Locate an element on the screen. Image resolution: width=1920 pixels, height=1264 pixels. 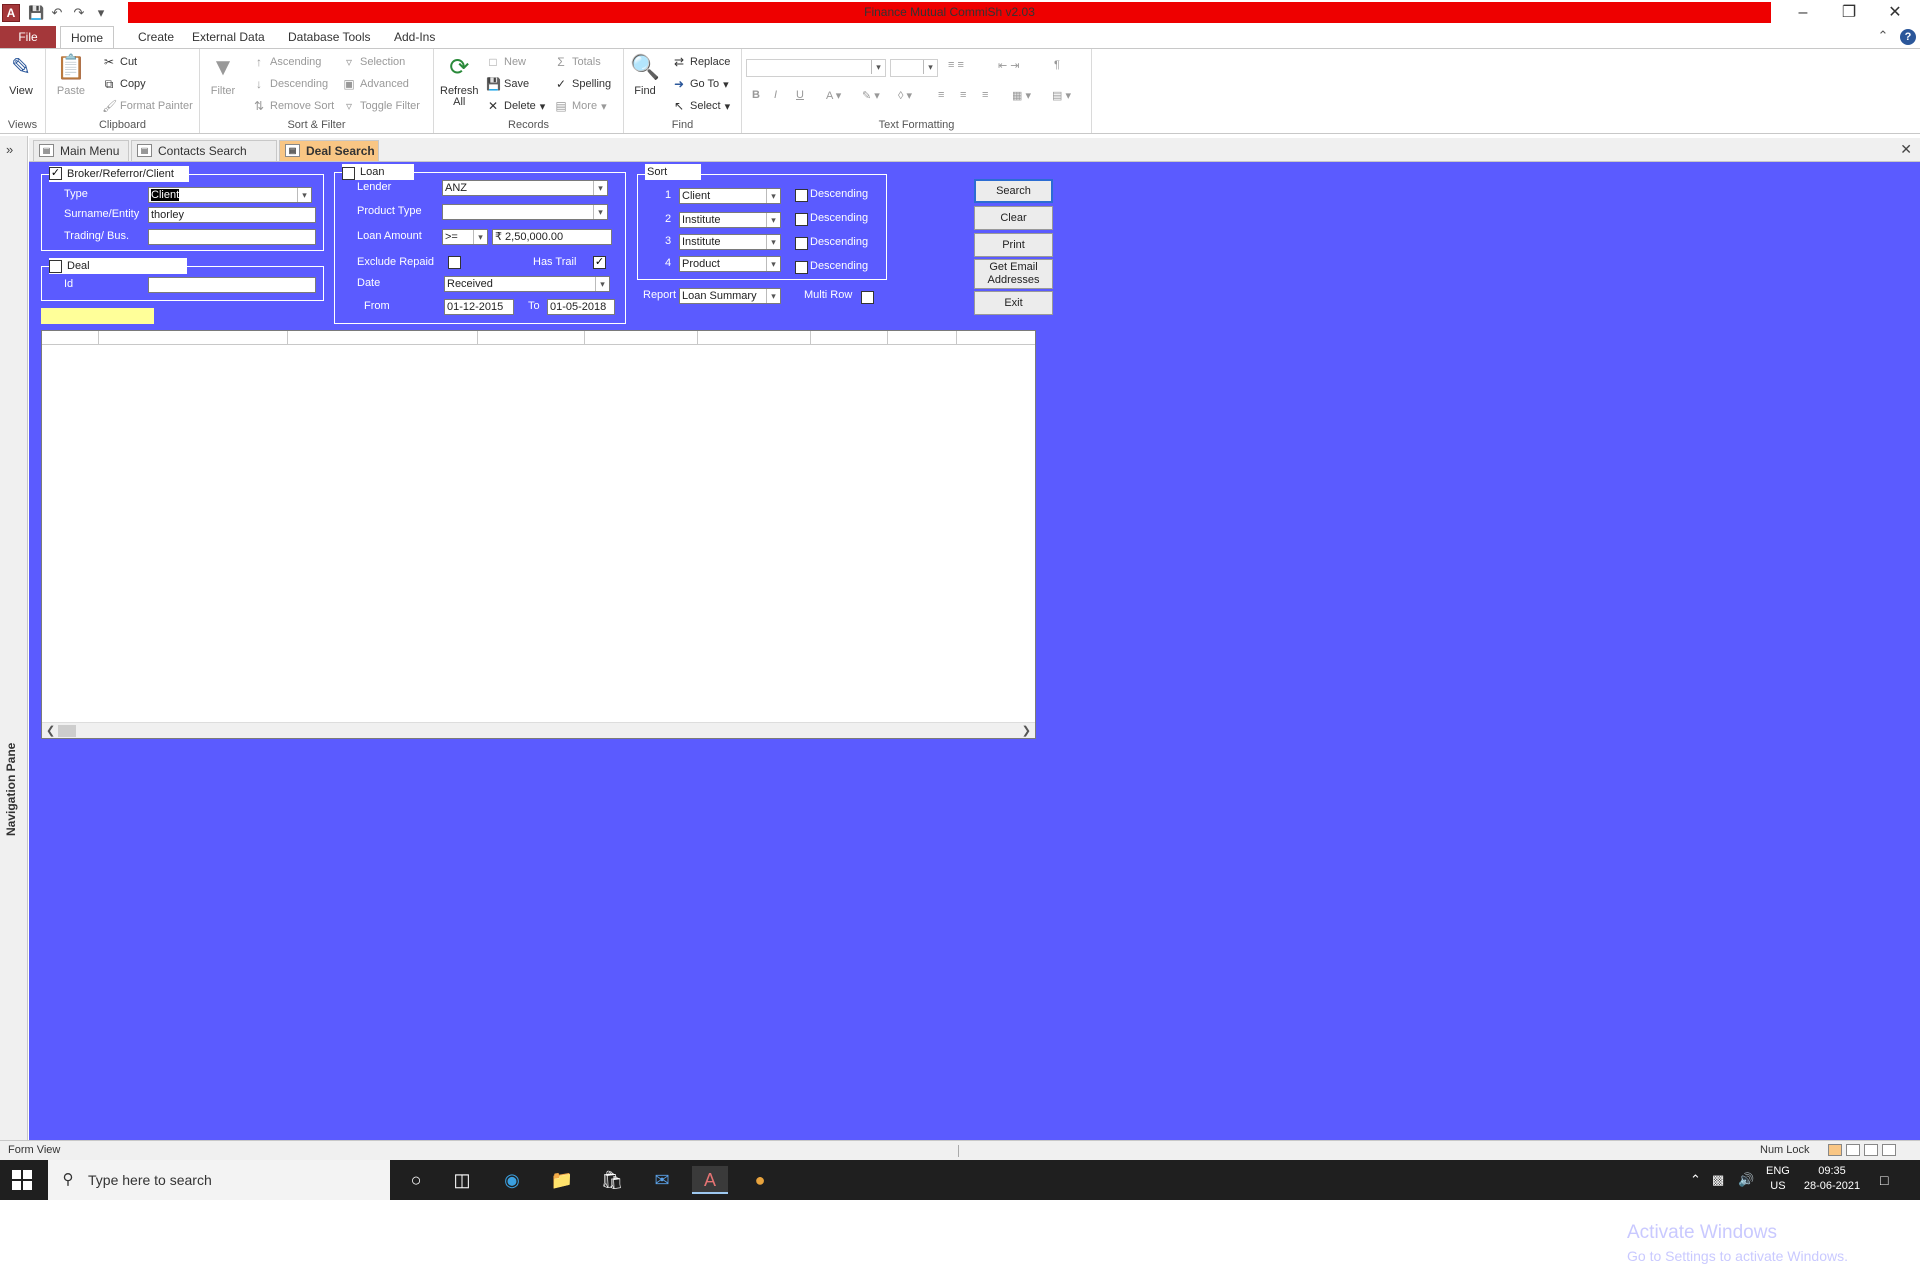
surname-field: thorley is located at coordinates (232, 215).